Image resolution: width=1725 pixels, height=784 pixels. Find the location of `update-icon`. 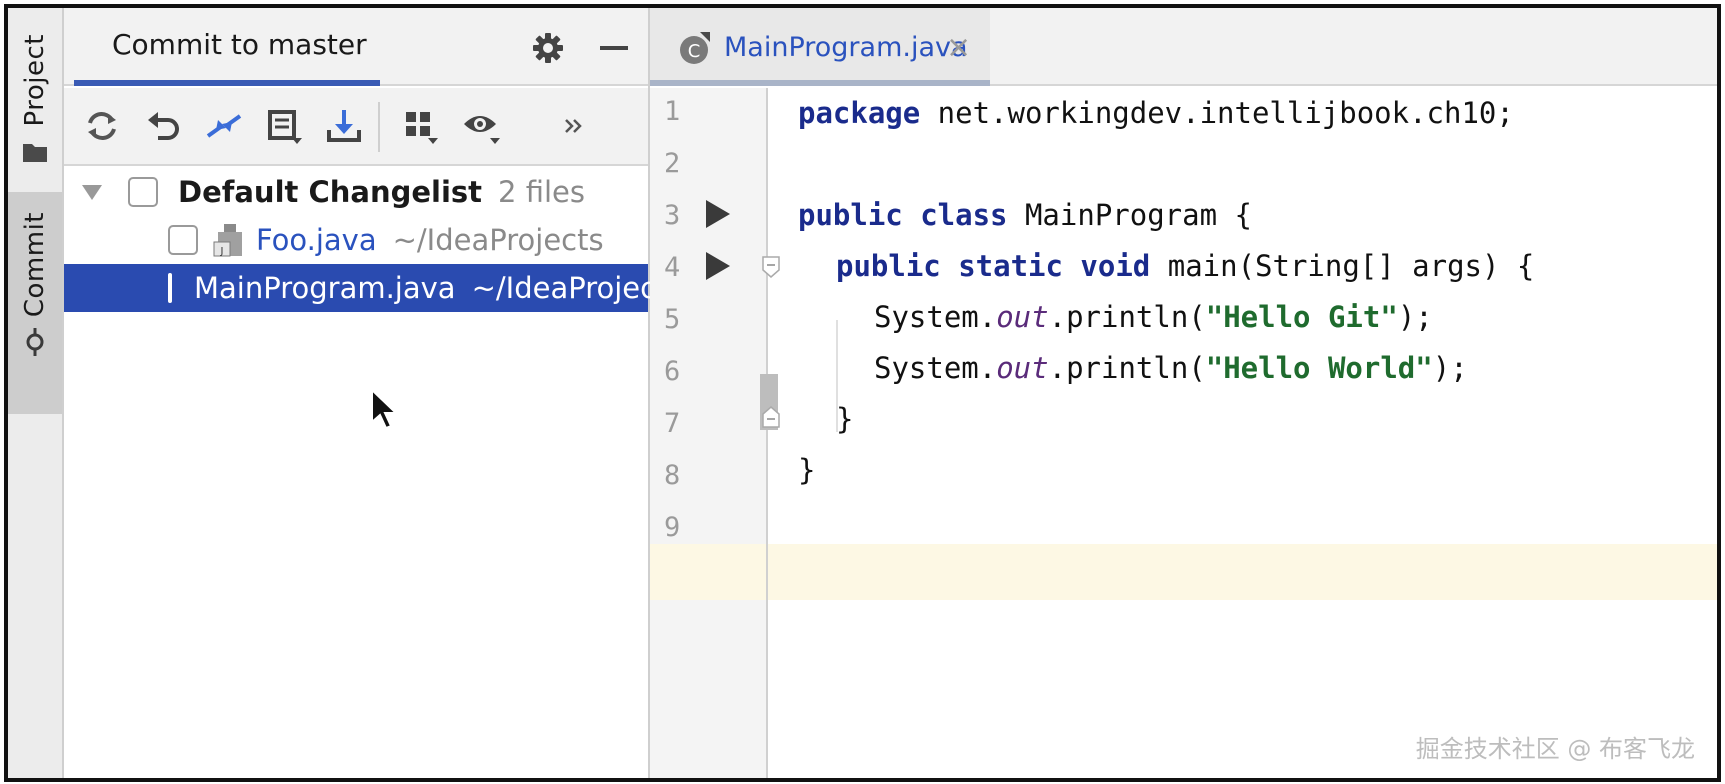

update-icon is located at coordinates (344, 126).